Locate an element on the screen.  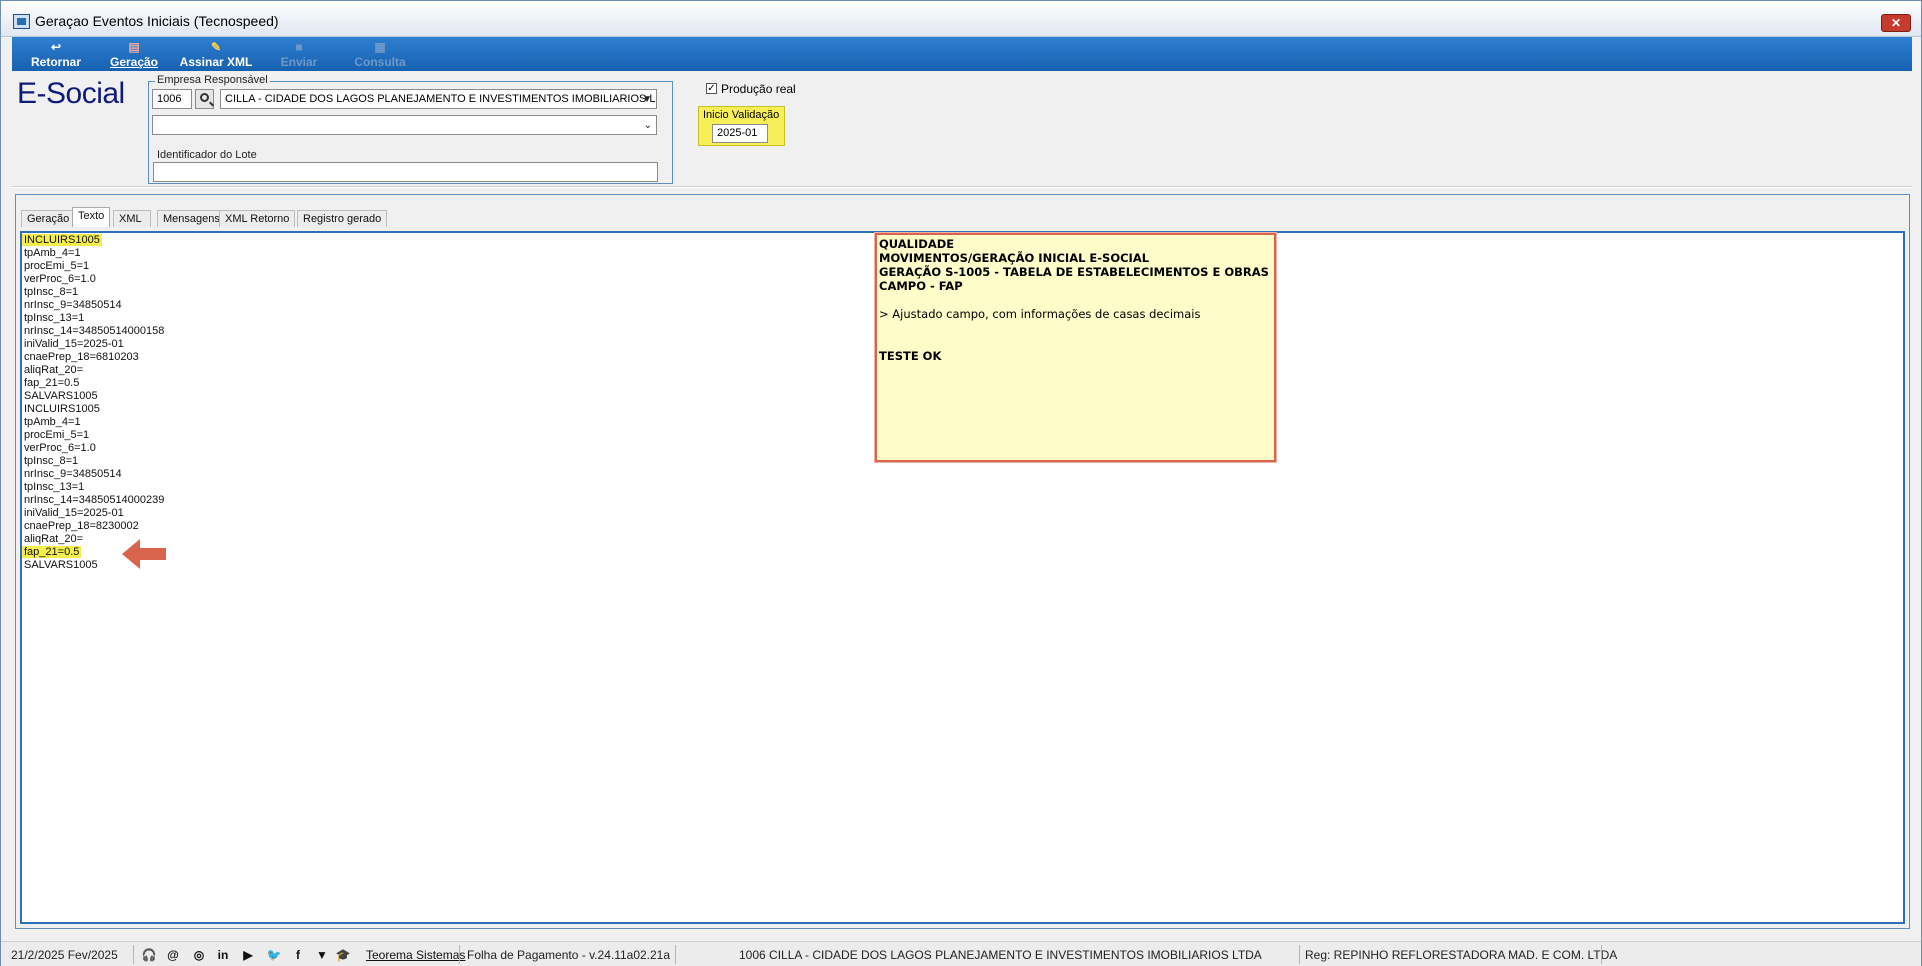
teorema-link-text: Teorema Sistemas is located at coordinates (415, 955).